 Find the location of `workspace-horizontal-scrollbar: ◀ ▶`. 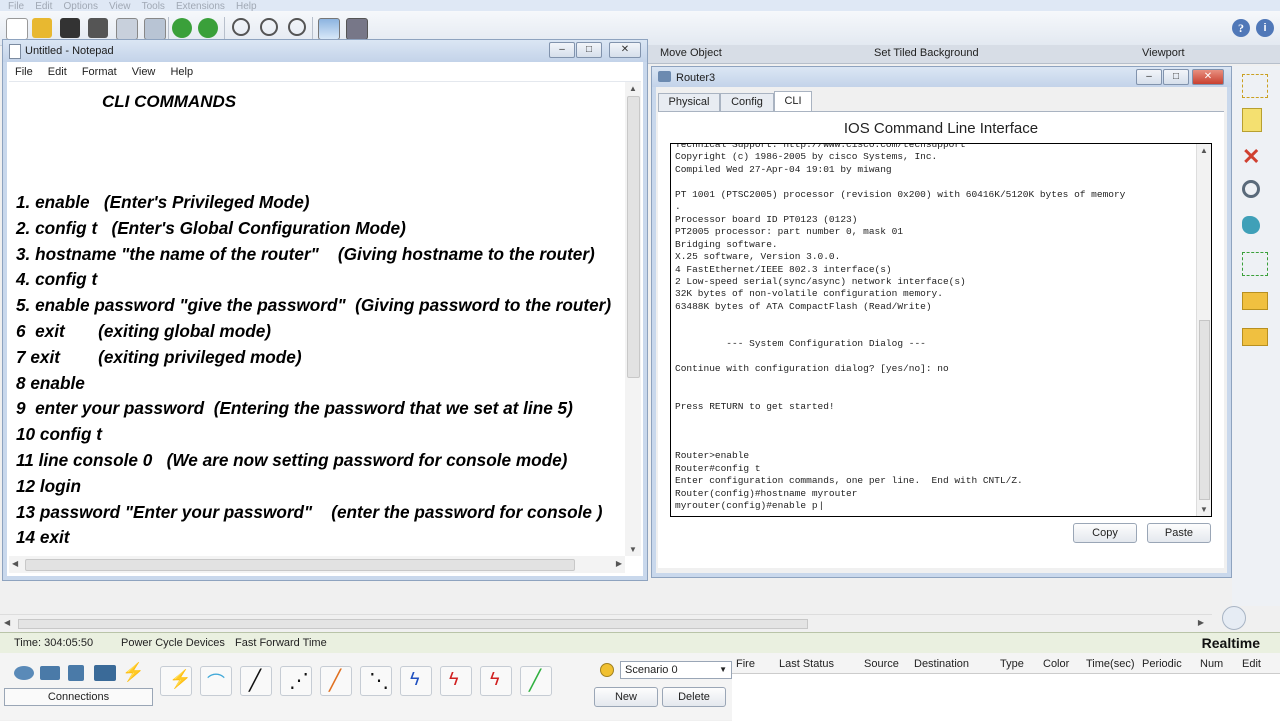

workspace-horizontal-scrollbar: ◀ ▶ is located at coordinates (606, 622).